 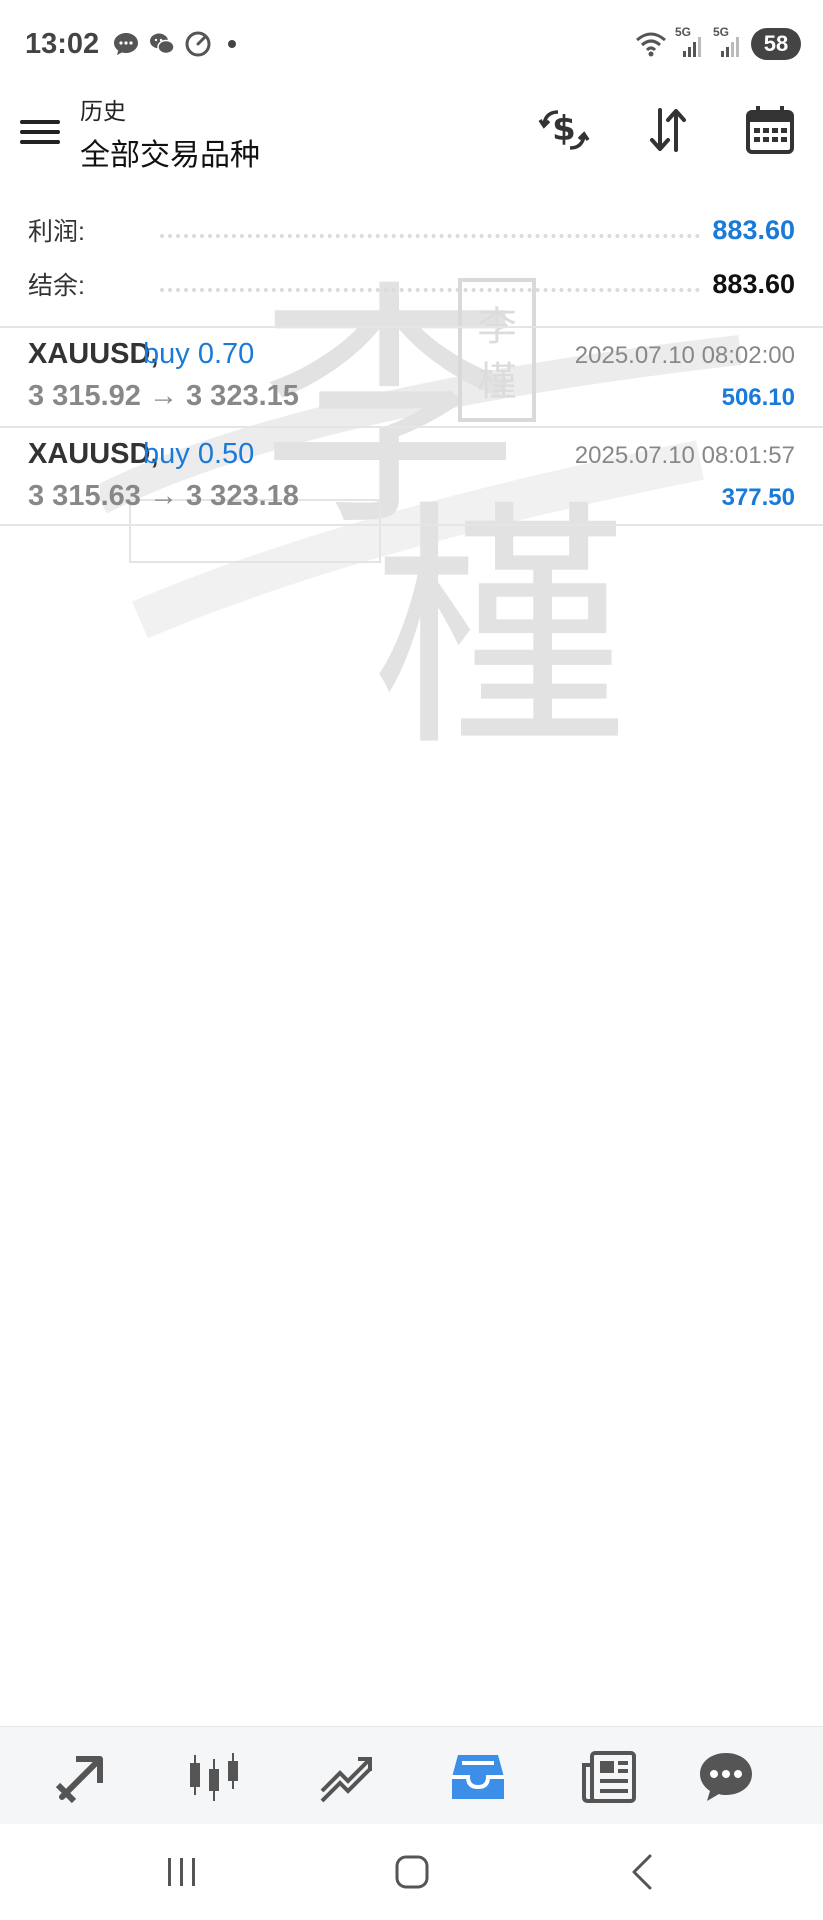 I want to click on page-subtitle: 历史, so click(x=103, y=111).